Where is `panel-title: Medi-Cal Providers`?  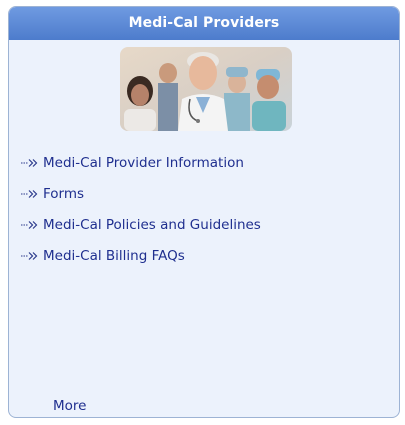 panel-title: Medi-Cal Providers is located at coordinates (204, 23).